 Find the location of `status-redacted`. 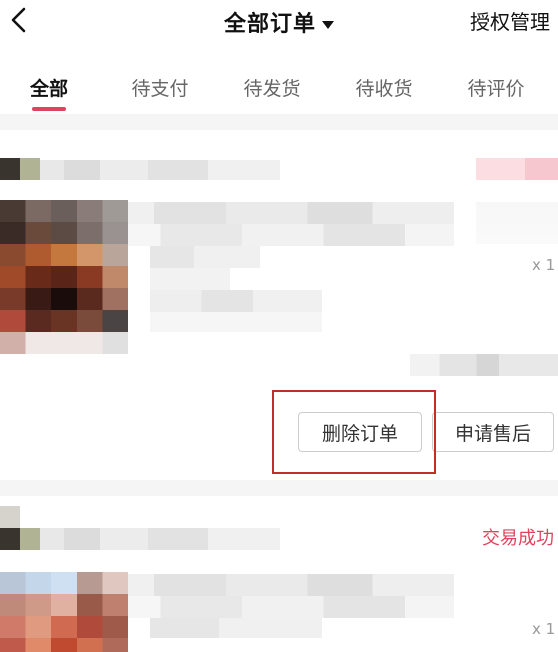

status-redacted is located at coordinates (517, 169).